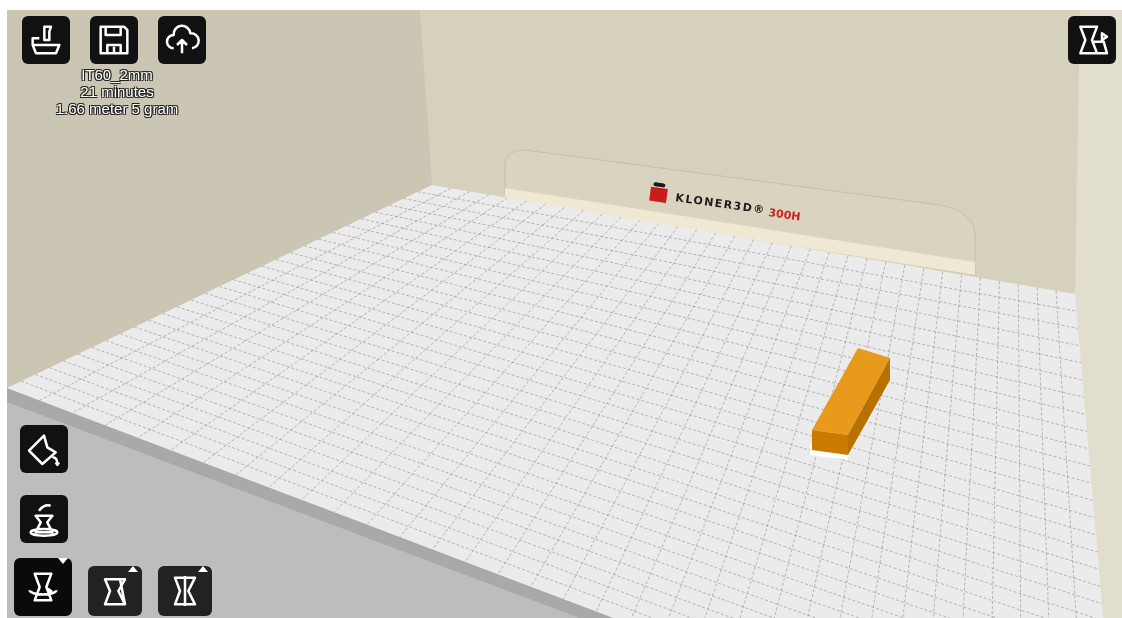 The image size is (1122, 618). What do you see at coordinates (117, 108) in the screenshot?
I see `material-usage: 1.66 meter 5 gram` at bounding box center [117, 108].